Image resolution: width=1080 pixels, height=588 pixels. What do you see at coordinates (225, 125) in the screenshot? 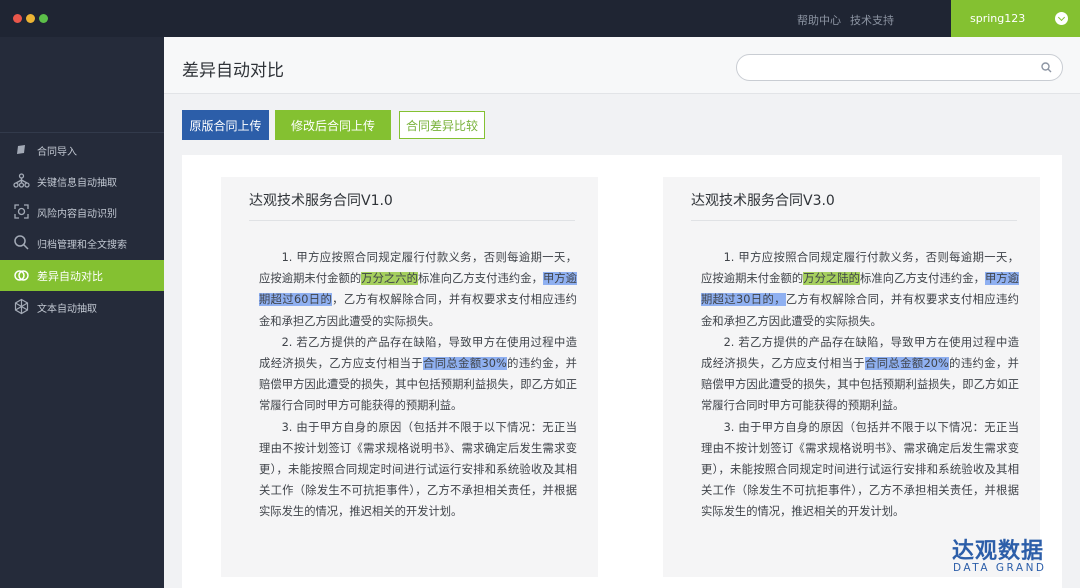
I see `upload-original-contract-button: 原版合同上传` at bounding box center [225, 125].